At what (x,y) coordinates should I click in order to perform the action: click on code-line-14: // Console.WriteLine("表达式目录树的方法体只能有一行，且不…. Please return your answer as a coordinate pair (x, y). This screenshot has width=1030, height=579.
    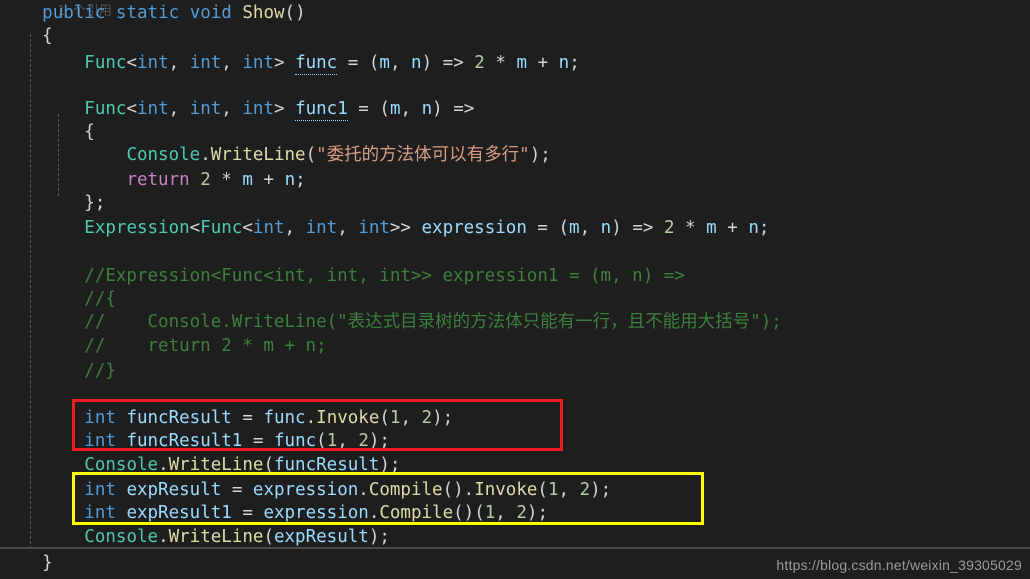
    Looking at the image, I should click on (515, 322).